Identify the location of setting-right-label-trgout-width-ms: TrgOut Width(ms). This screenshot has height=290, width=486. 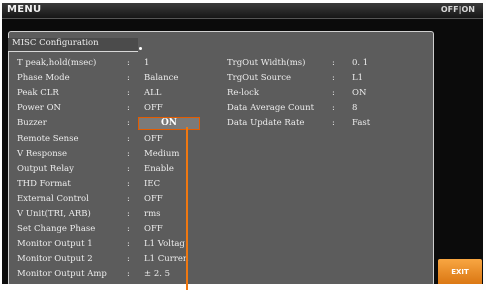
(266, 63).